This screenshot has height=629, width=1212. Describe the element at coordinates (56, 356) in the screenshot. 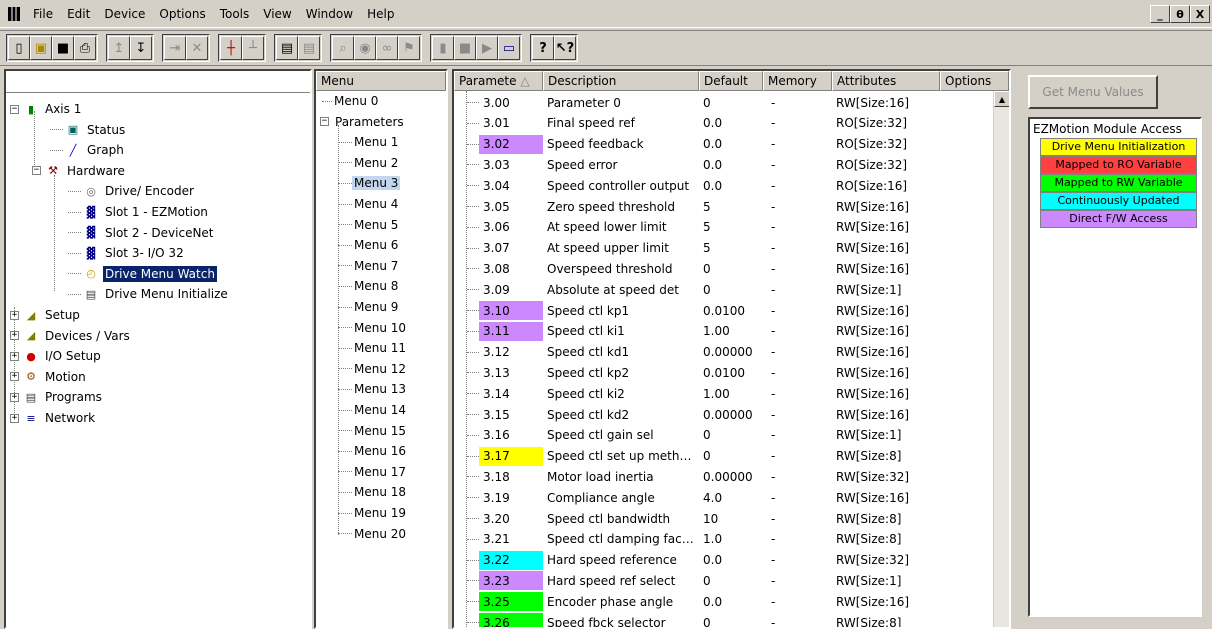

I see `tree-item-i-o-setup: + ● I/O Setup` at that location.